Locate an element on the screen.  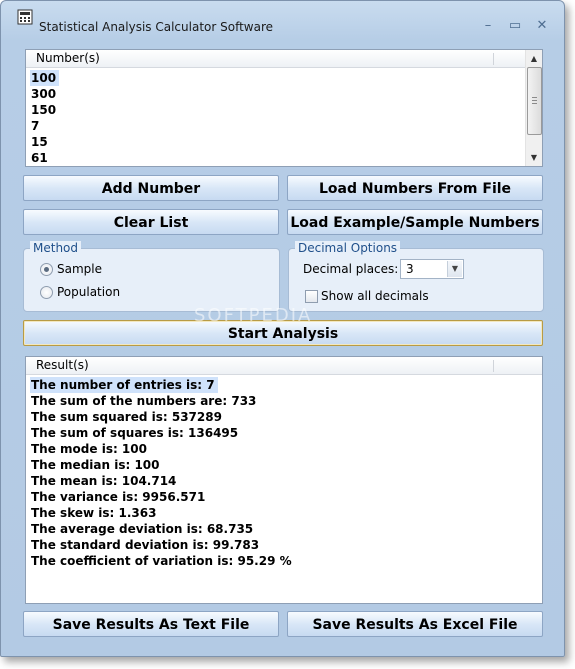
window-title: Statistical Analysis Calculator Software is located at coordinates (156, 27).